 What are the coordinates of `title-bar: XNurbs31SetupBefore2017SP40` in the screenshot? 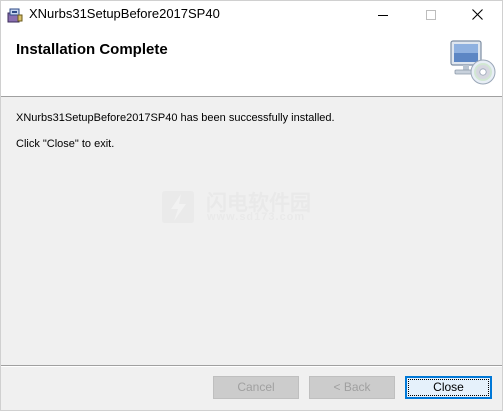 It's located at (251, 14).